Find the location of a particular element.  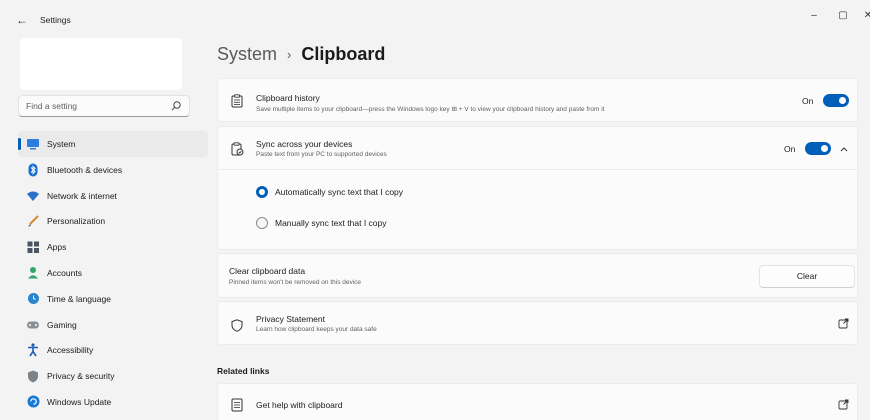

sidebar-item-label: Gaming is located at coordinates (62, 324).